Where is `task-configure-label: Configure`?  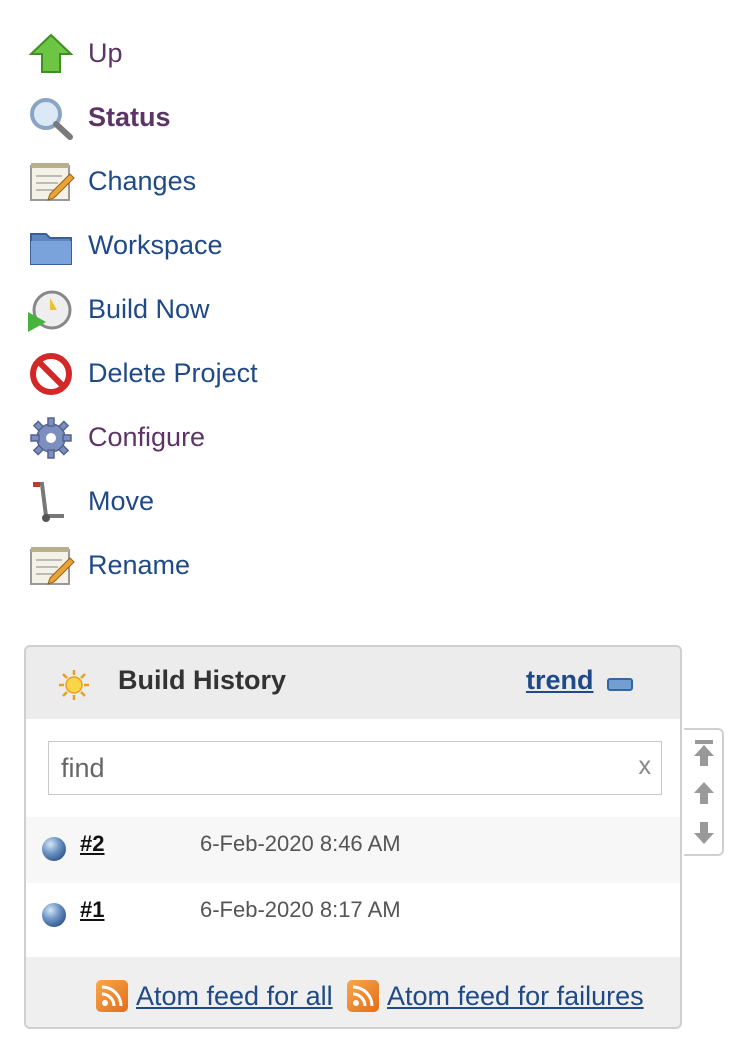
task-configure-label: Configure is located at coordinates (147, 436).